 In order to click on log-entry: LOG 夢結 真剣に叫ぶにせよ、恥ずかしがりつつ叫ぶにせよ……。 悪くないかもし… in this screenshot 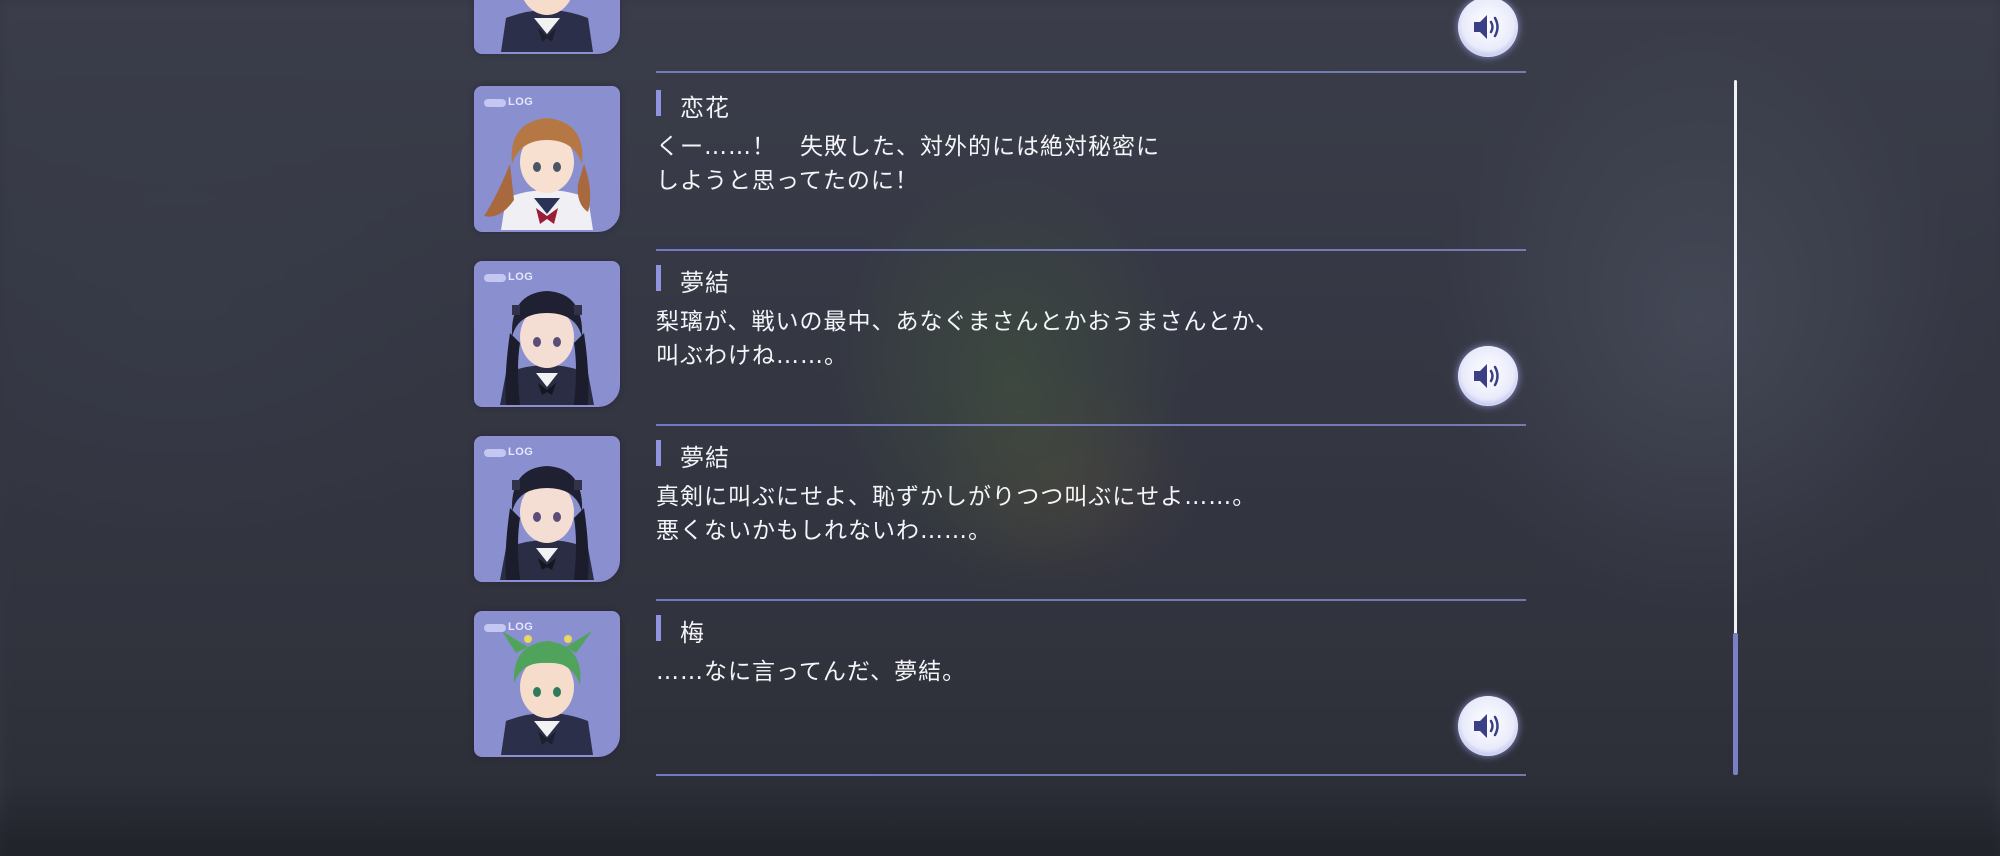, I will do `click(1000, 513)`.